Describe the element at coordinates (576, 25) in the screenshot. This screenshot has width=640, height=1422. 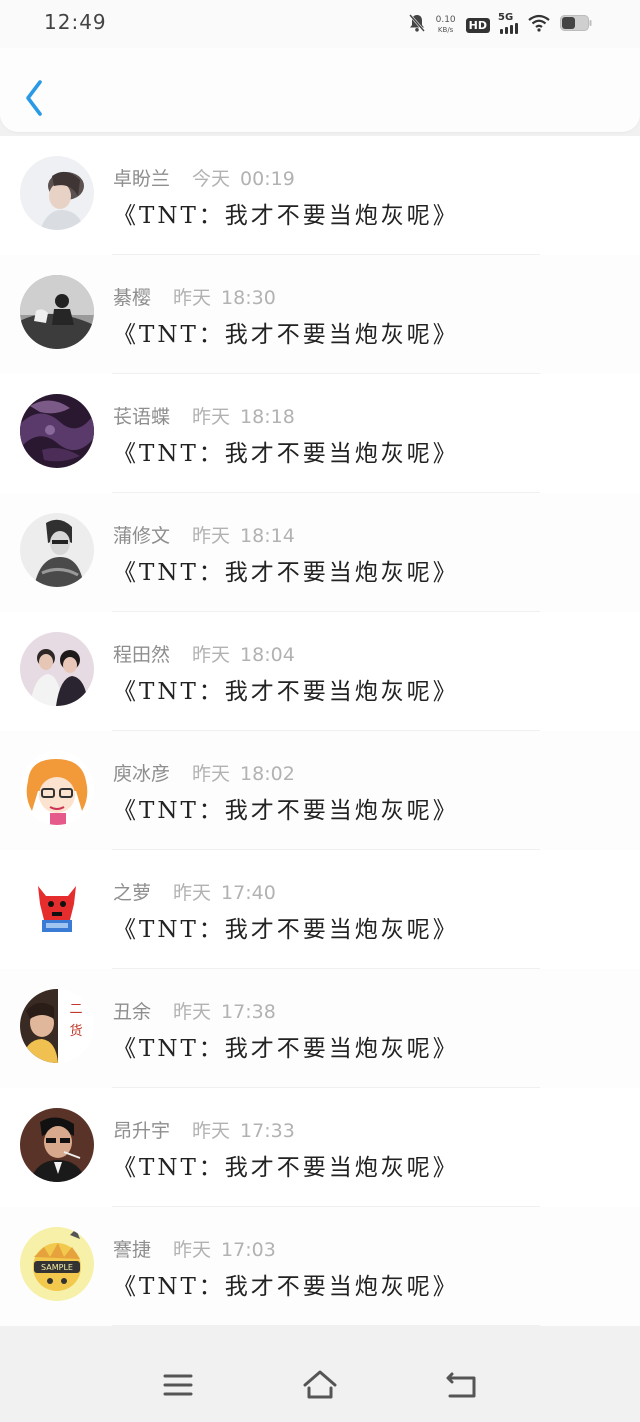
I see `battery-icon` at that location.